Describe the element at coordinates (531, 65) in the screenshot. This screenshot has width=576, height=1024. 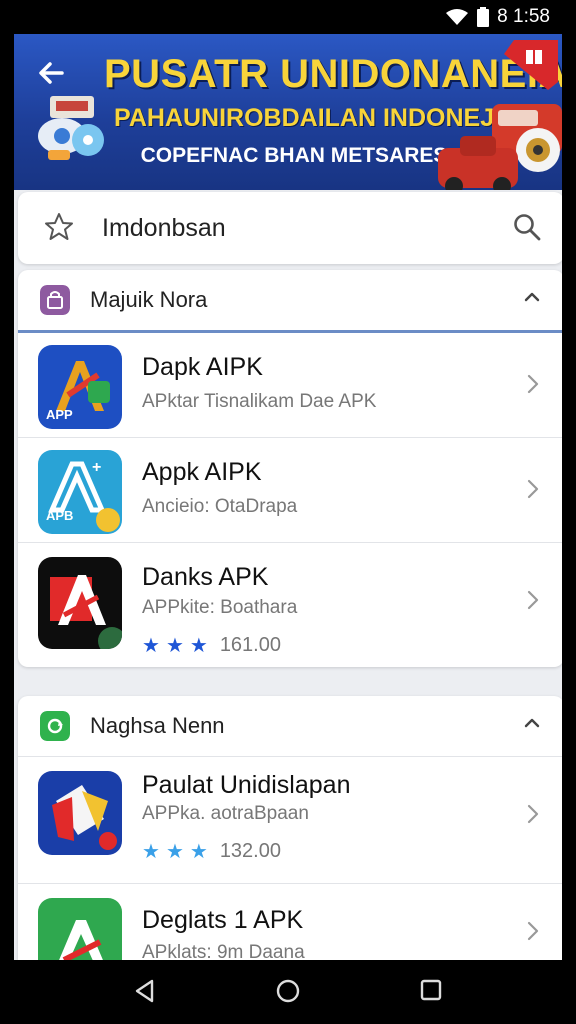
I see `gift-badge-icon` at that location.